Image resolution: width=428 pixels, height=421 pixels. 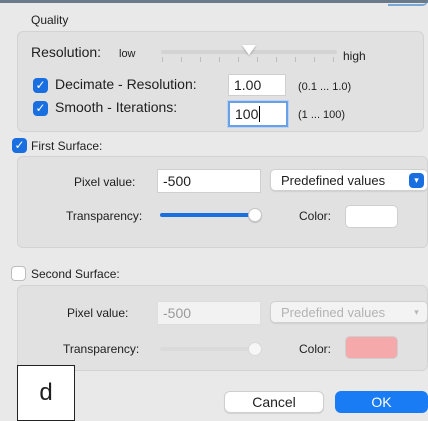 What do you see at coordinates (315, 216) in the screenshot?
I see `first-color-label: Color:` at bounding box center [315, 216].